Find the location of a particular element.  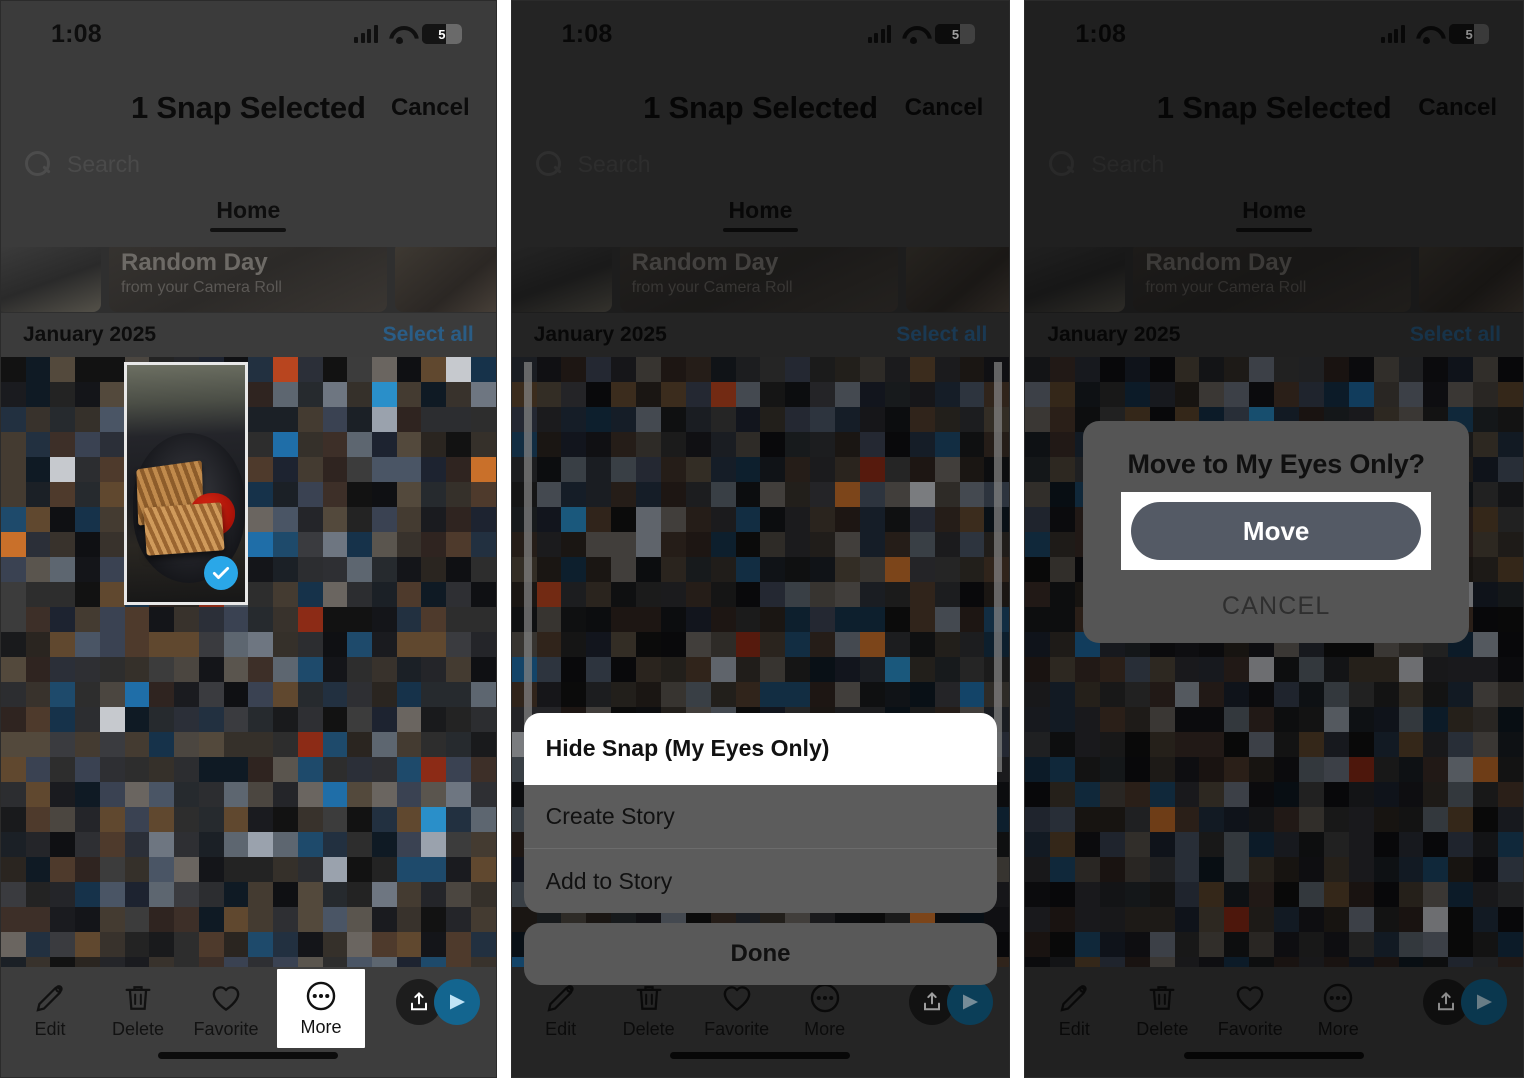

move-button: Move is located at coordinates (1276, 531).